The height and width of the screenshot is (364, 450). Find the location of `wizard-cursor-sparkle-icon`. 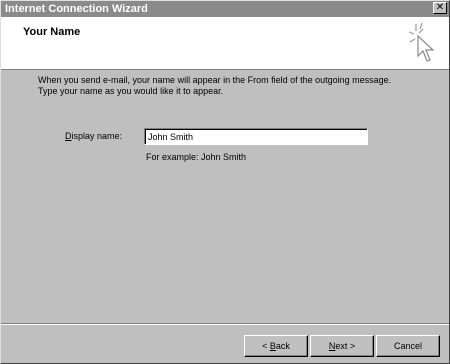

wizard-cursor-sparkle-icon is located at coordinates (421, 42).